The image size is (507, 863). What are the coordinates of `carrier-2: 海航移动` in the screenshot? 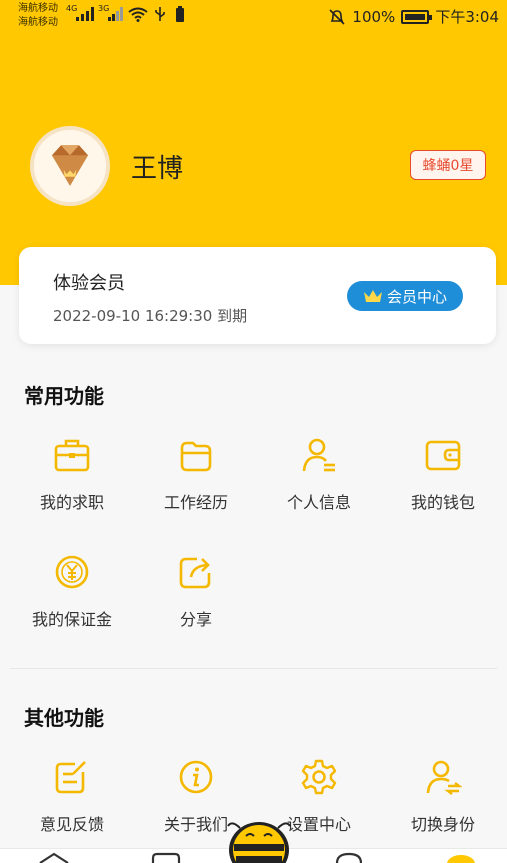 It's located at (38, 22).